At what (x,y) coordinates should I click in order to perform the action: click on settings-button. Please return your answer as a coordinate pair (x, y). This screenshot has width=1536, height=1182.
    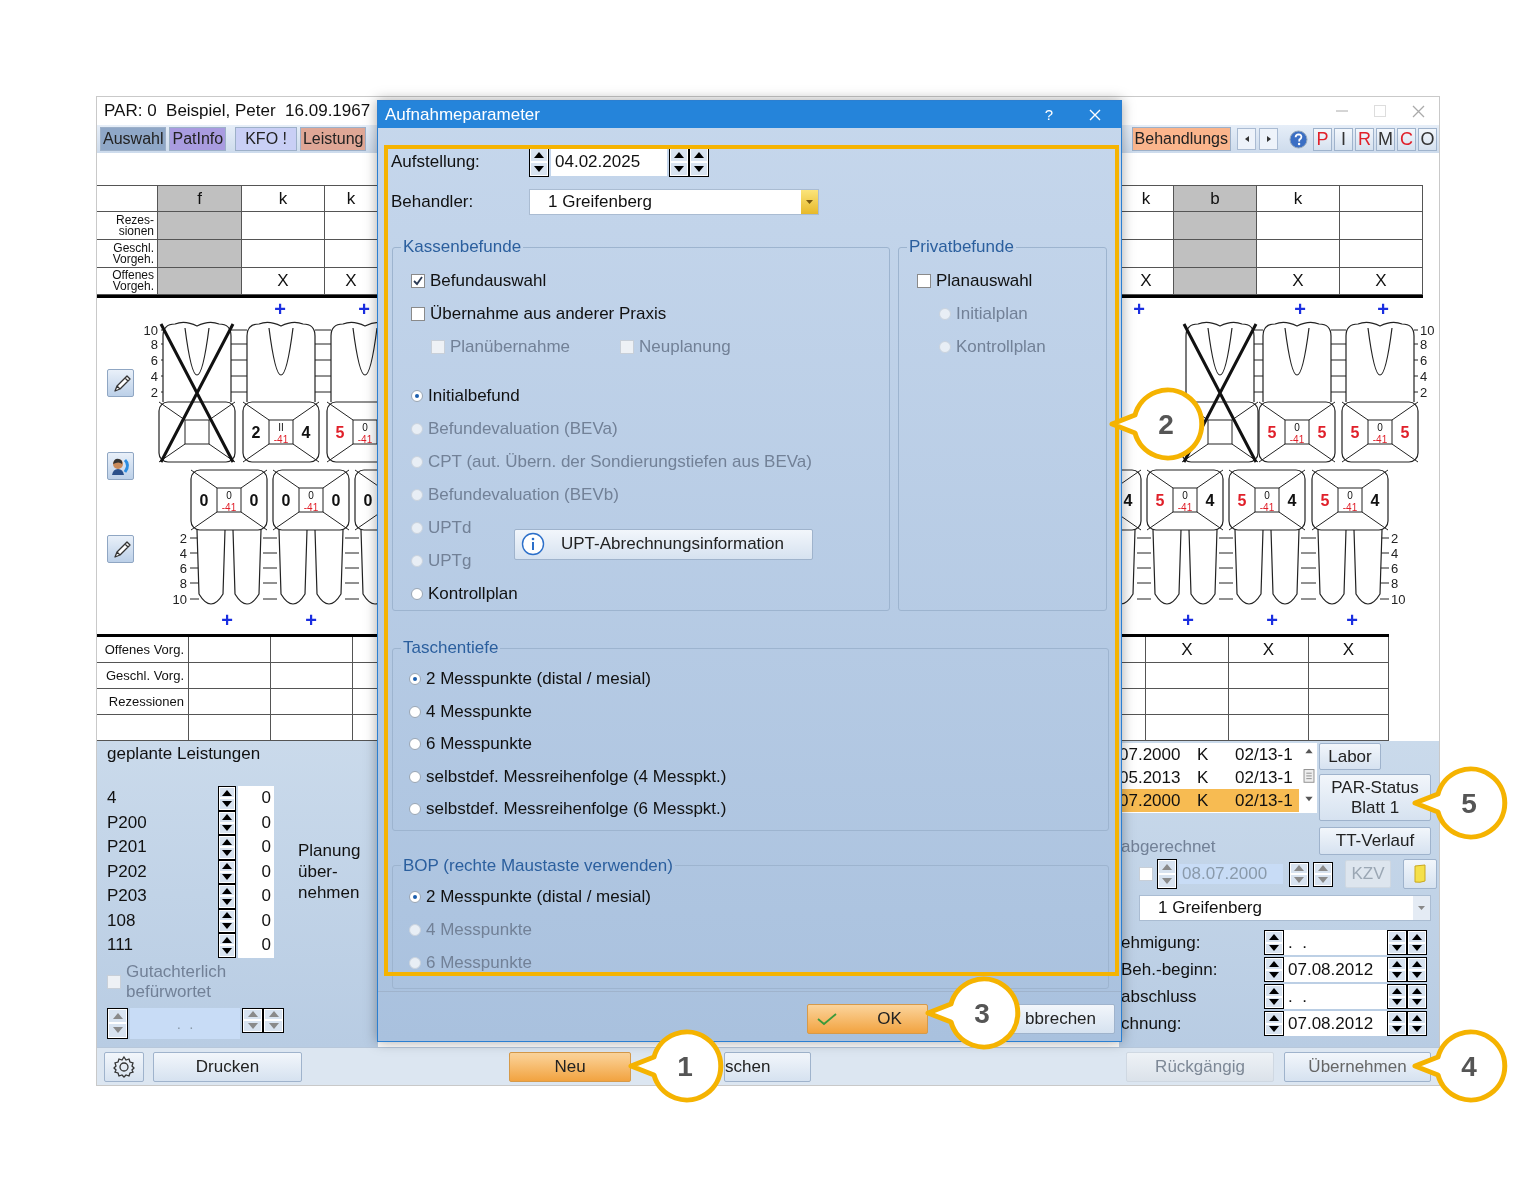
    Looking at the image, I should click on (124, 1066).